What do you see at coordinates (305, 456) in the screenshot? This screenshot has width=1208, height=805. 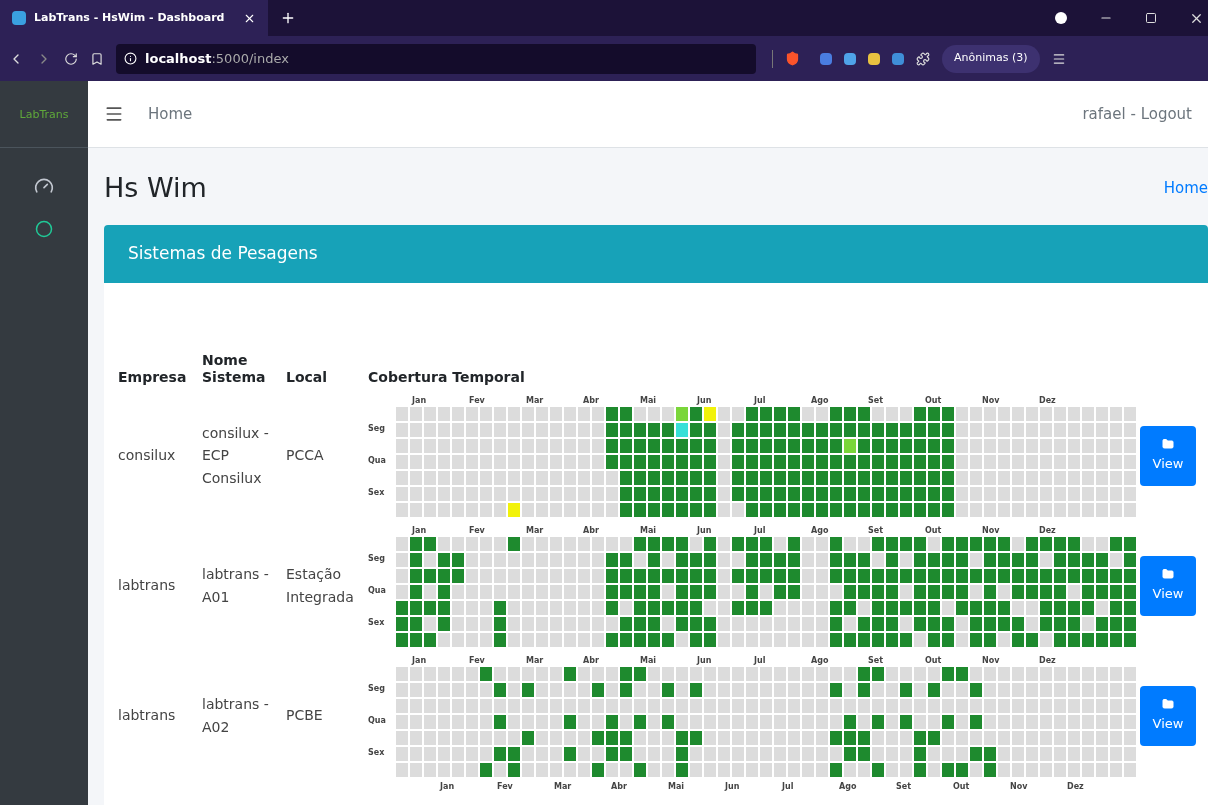 I see `table-cell-text: PCCA` at bounding box center [305, 456].